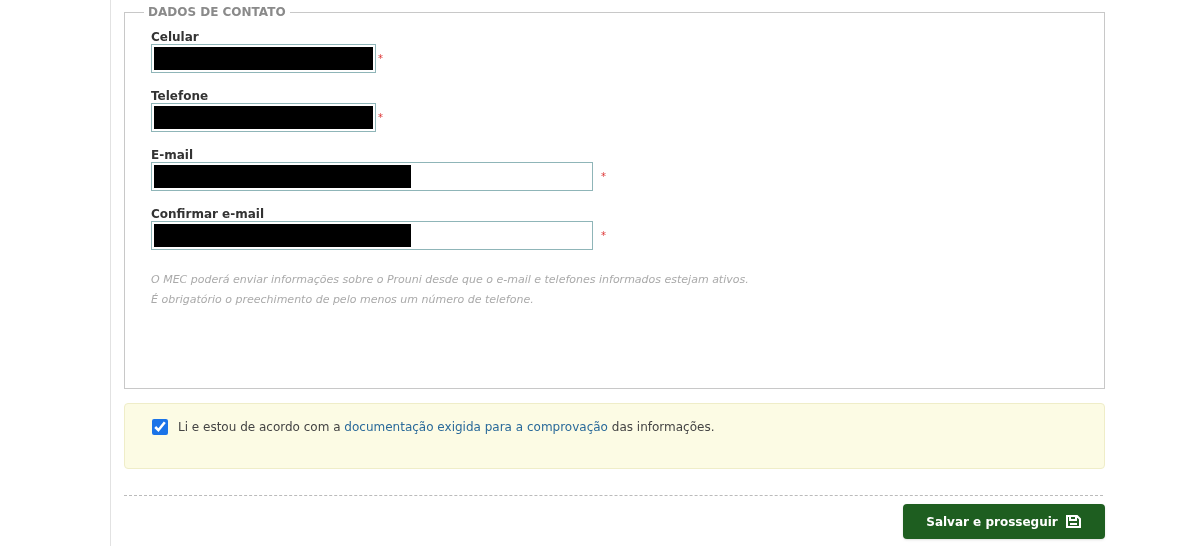 The width and height of the screenshot is (1200, 546). I want to click on field-label: E-mail, so click(172, 155).